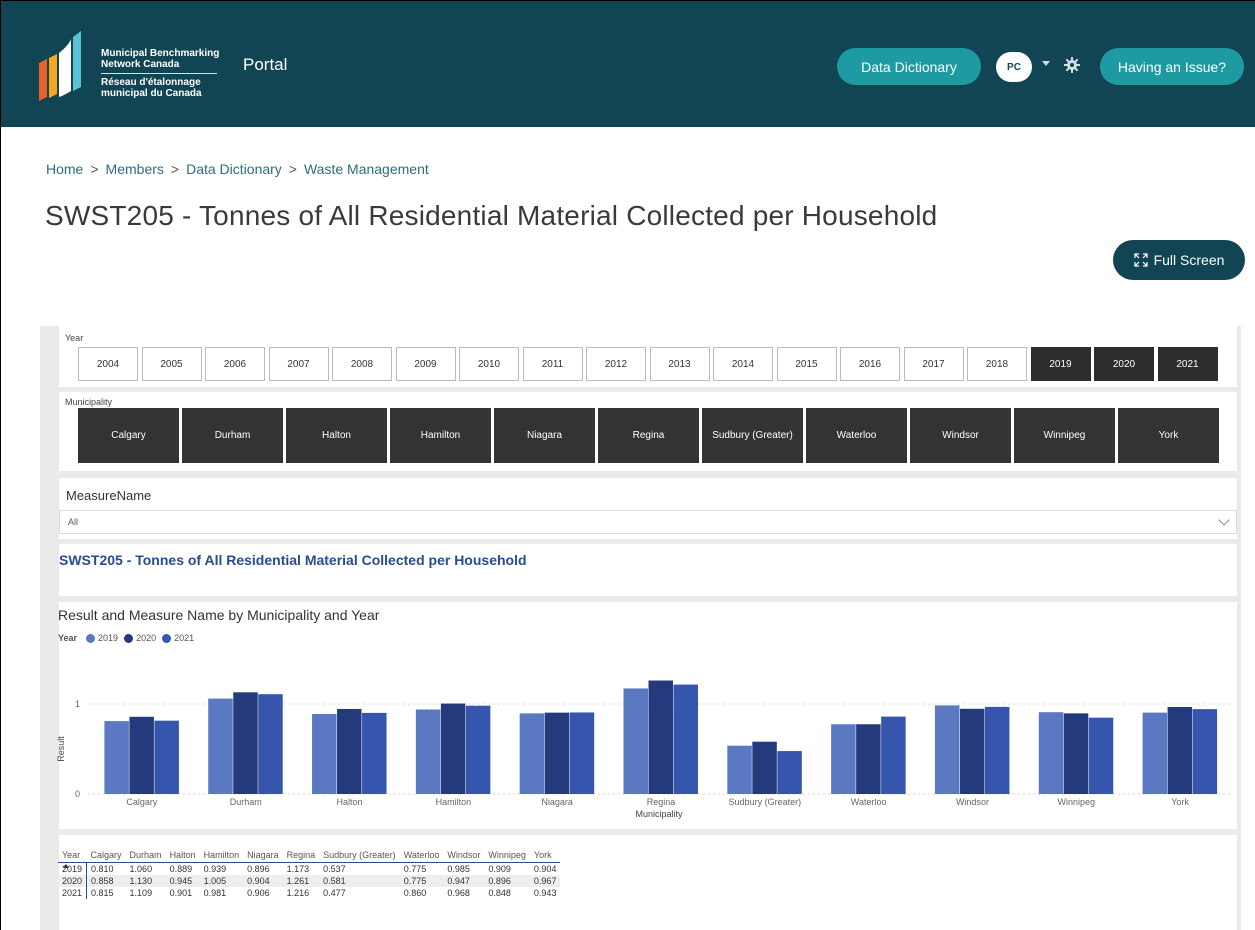  Describe the element at coordinates (997, 364) in the screenshot. I see `year-button-2018: 2018` at that location.